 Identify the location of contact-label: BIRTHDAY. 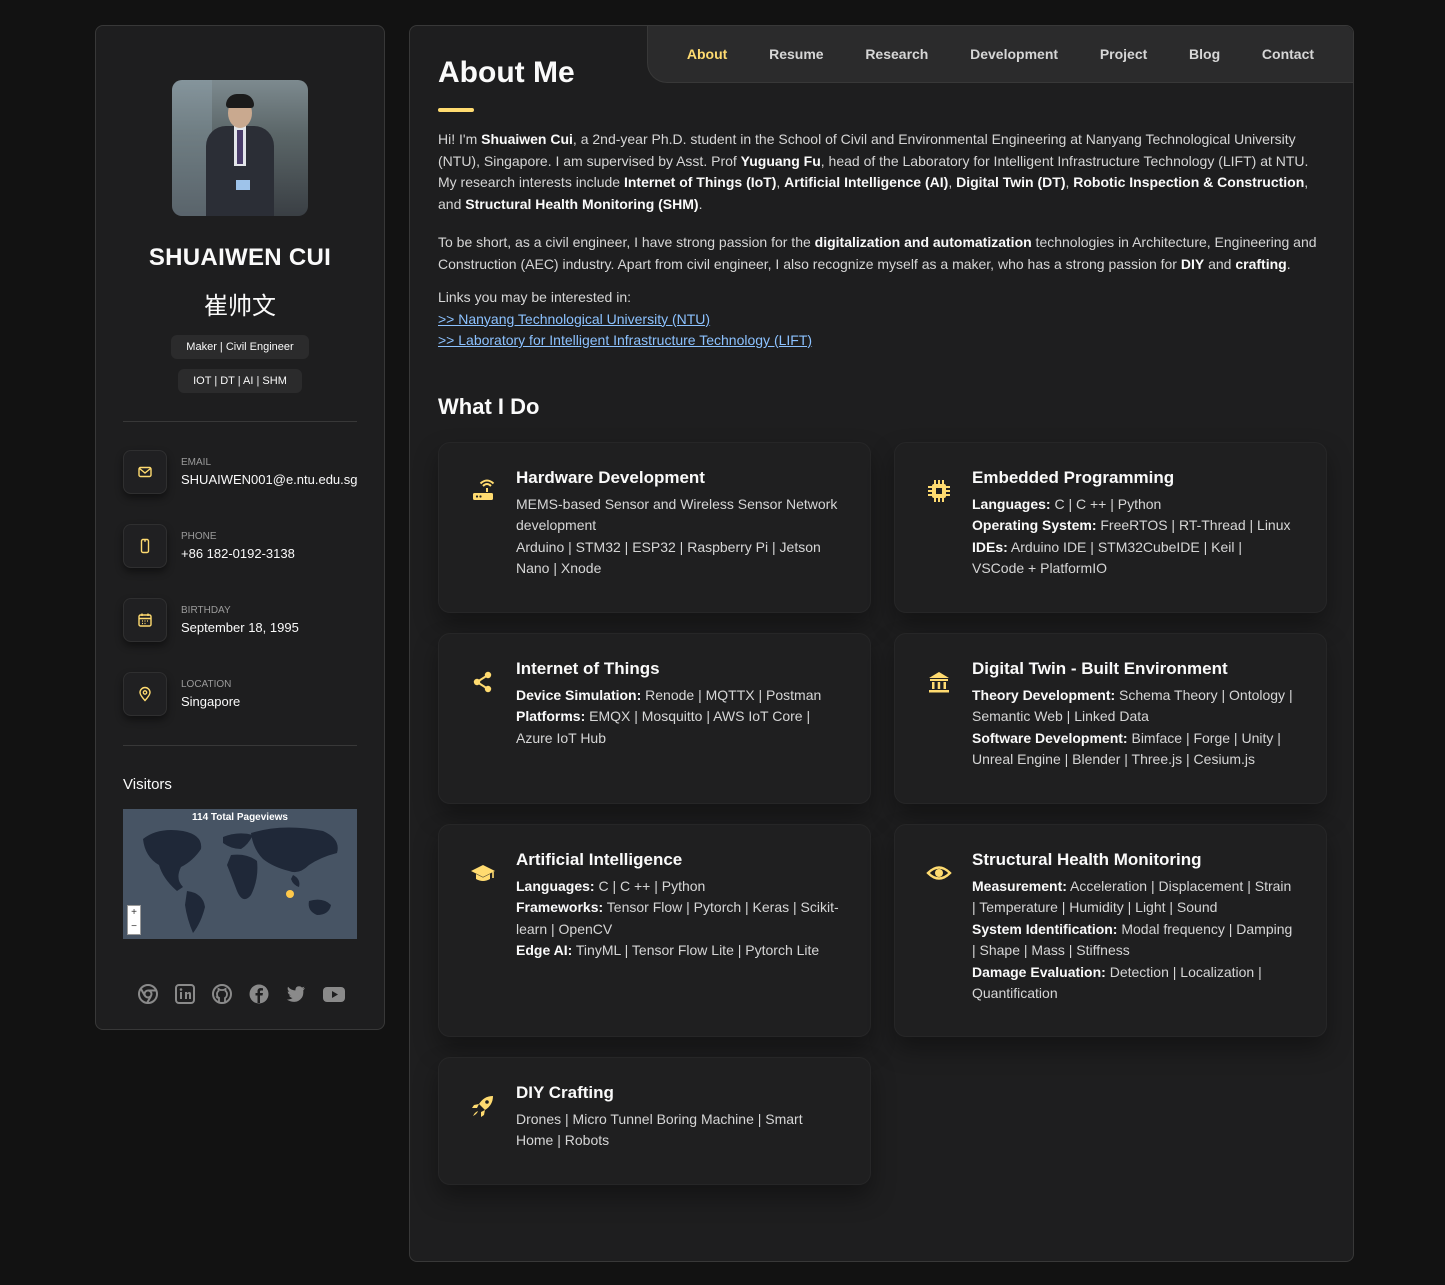
(206, 610).